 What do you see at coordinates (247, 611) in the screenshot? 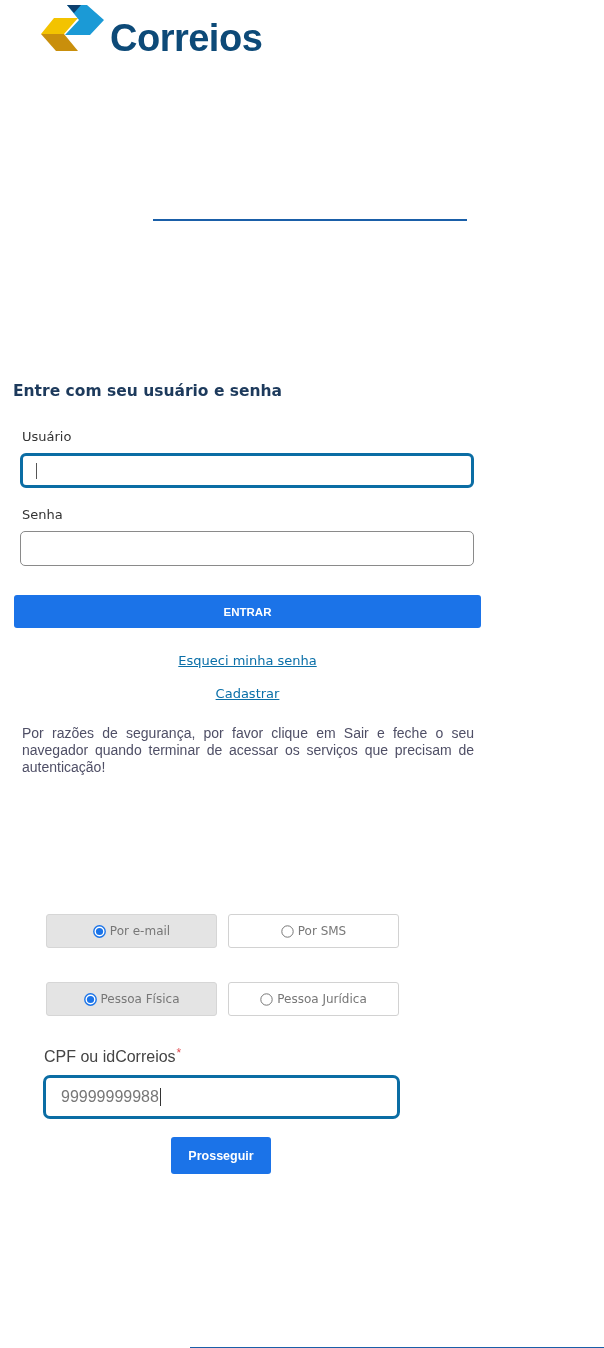
I see `login-button: ENTRAR` at bounding box center [247, 611].